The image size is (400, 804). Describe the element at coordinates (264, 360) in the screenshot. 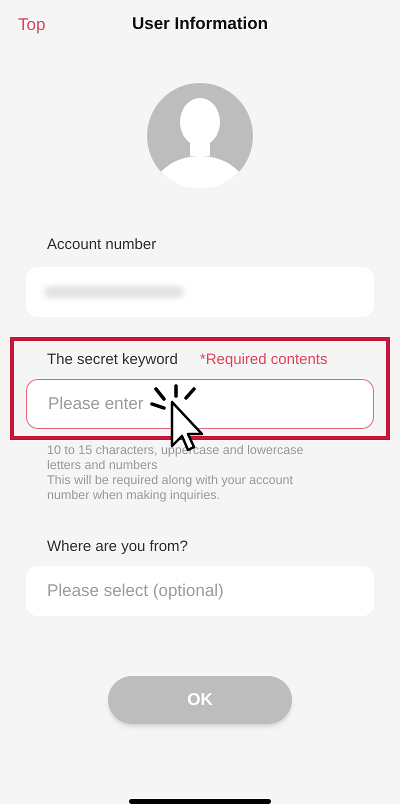

I see `required-note: *Required contents` at that location.